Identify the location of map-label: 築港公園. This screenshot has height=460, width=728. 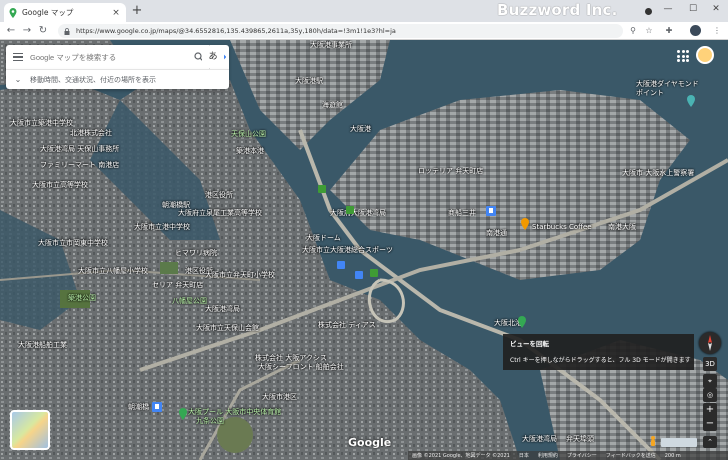
(82, 298).